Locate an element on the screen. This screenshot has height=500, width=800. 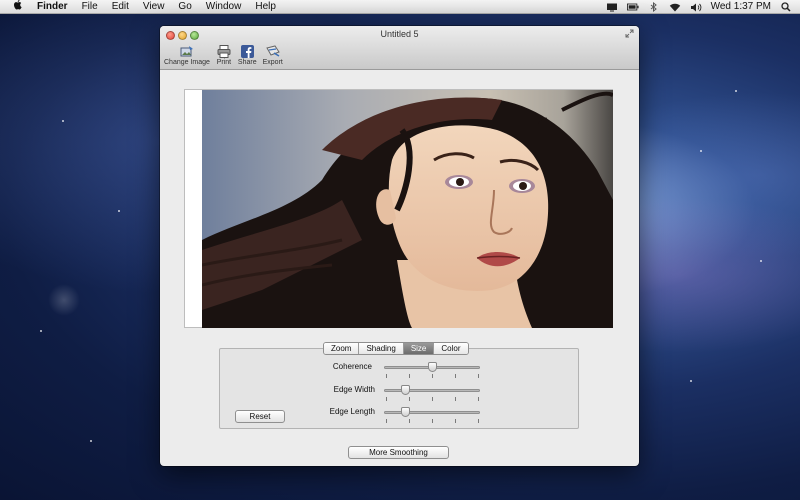
toolbar: Change Image Print Share Export is located at coordinates (223, 56).